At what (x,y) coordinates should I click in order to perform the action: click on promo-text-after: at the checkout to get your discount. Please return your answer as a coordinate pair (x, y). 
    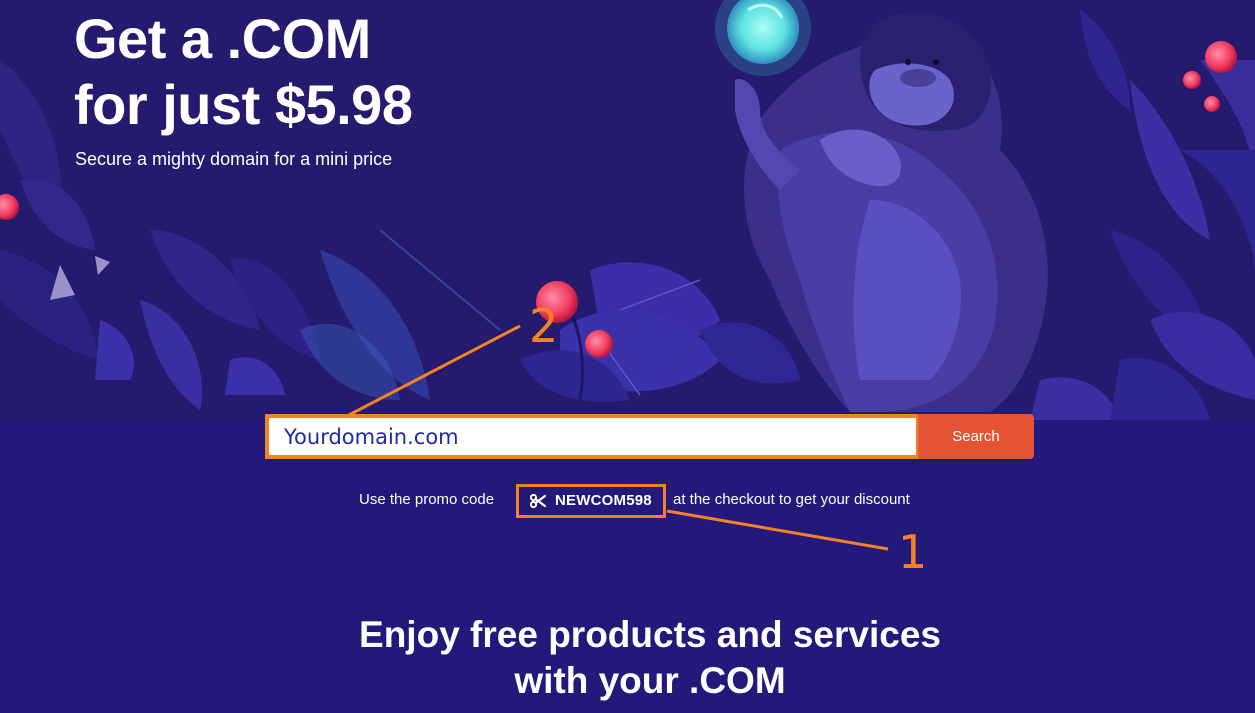
    Looking at the image, I should click on (791, 499).